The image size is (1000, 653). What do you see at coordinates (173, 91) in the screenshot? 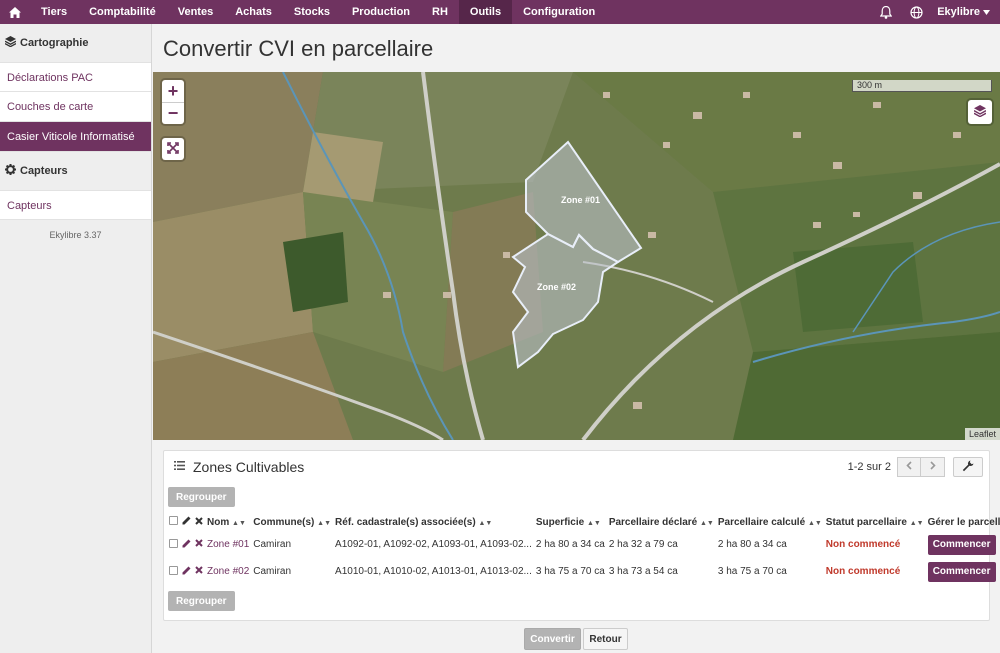
I see `zoom-in-button: +` at bounding box center [173, 91].